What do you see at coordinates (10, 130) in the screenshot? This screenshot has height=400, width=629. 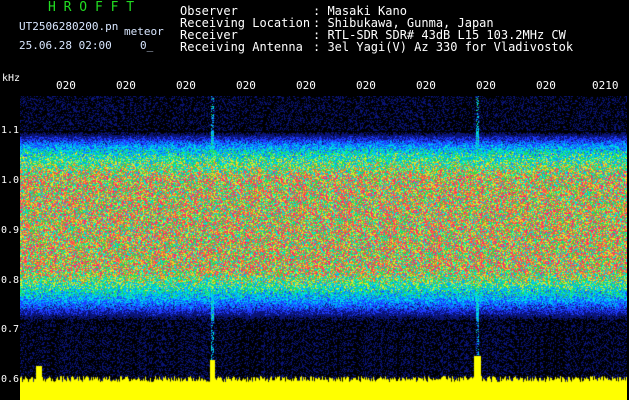 I see `y-tick-label: 1.1` at bounding box center [10, 130].